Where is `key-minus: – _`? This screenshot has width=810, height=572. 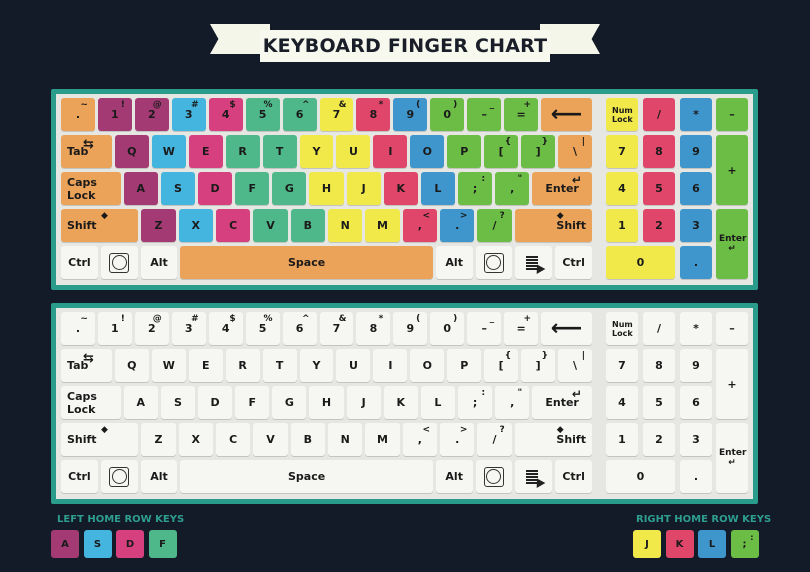
key-minus: – _ is located at coordinates (484, 114).